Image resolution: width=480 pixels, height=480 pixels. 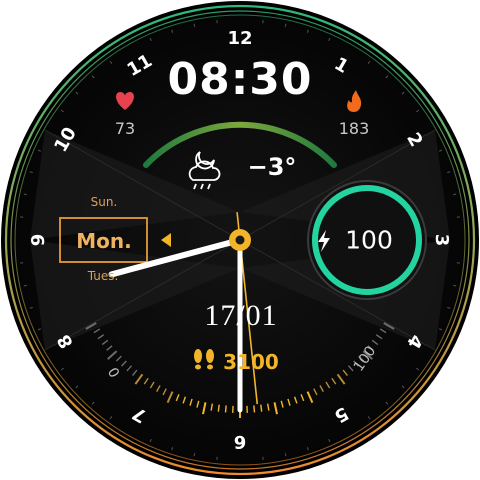 I want to click on dial-number-6: 6, so click(x=240, y=441).